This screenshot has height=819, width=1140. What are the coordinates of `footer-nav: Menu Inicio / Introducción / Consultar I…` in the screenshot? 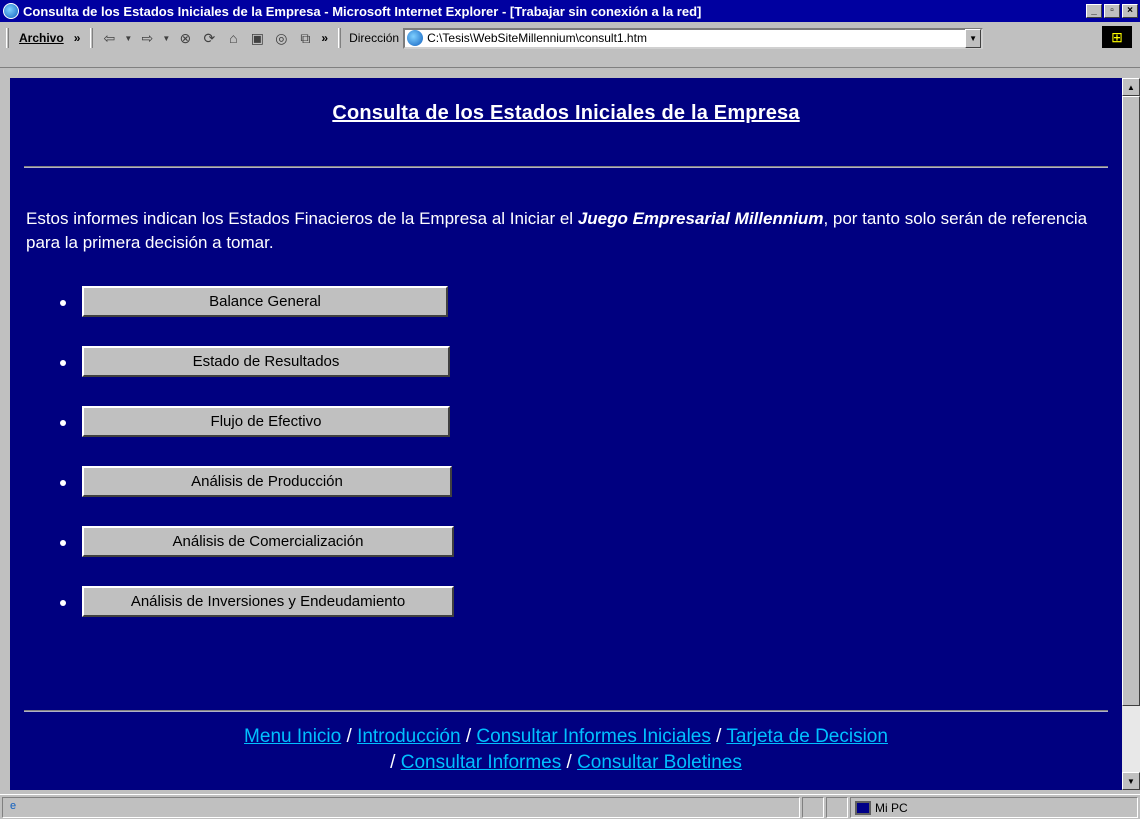 It's located at (566, 750).